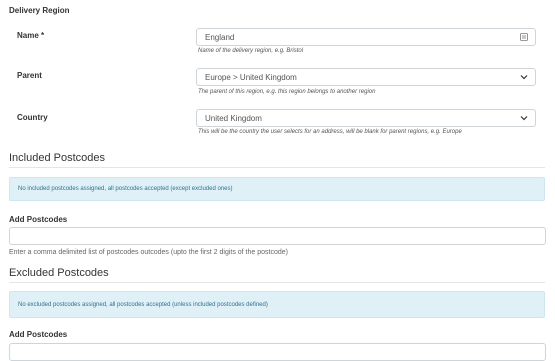 Image resolution: width=555 pixels, height=361 pixels. I want to click on name-input-value: England, so click(220, 37).